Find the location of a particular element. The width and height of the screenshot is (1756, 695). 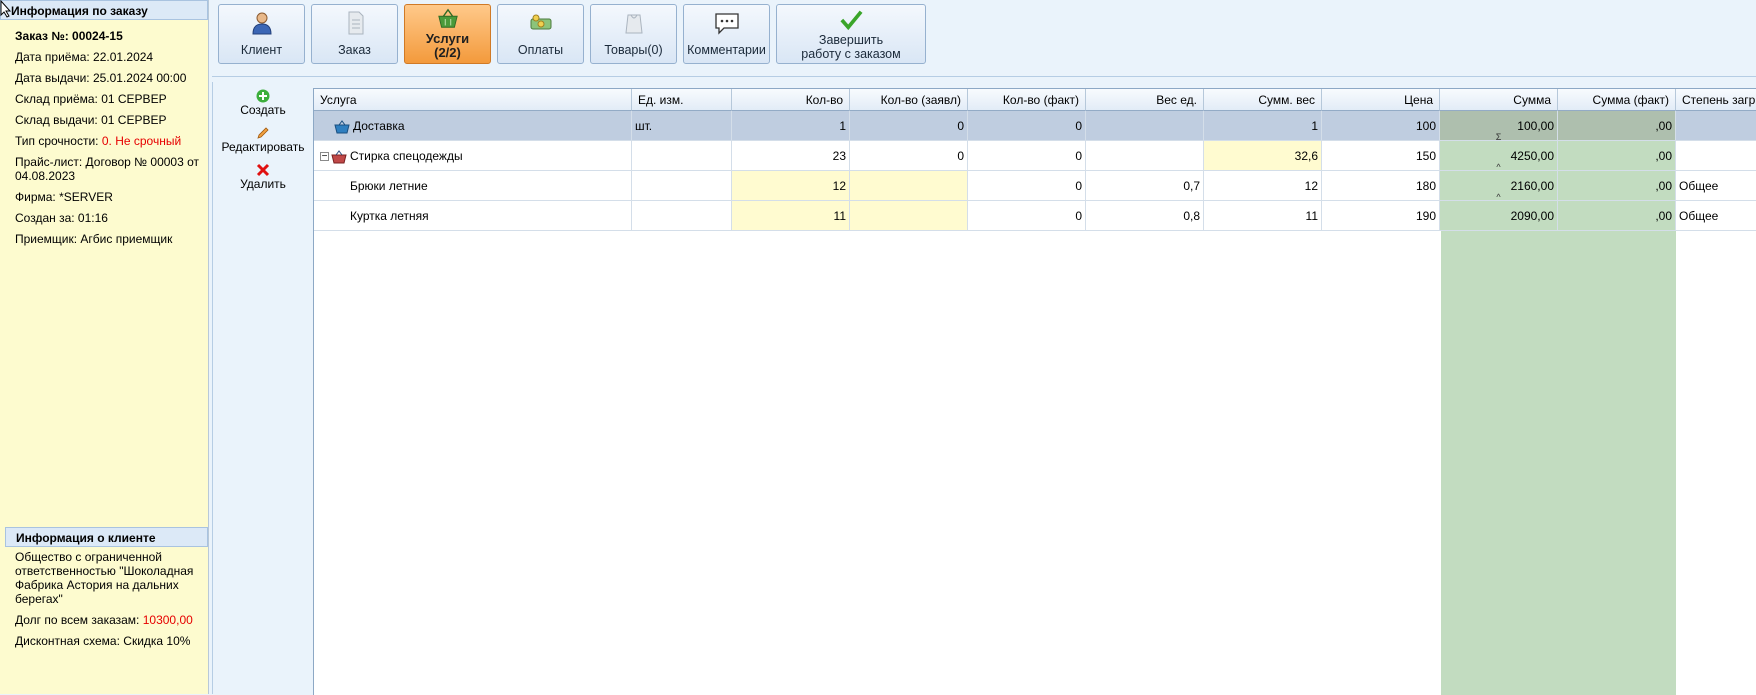

order-number: Заказ №: 00024-15 is located at coordinates (69, 36).